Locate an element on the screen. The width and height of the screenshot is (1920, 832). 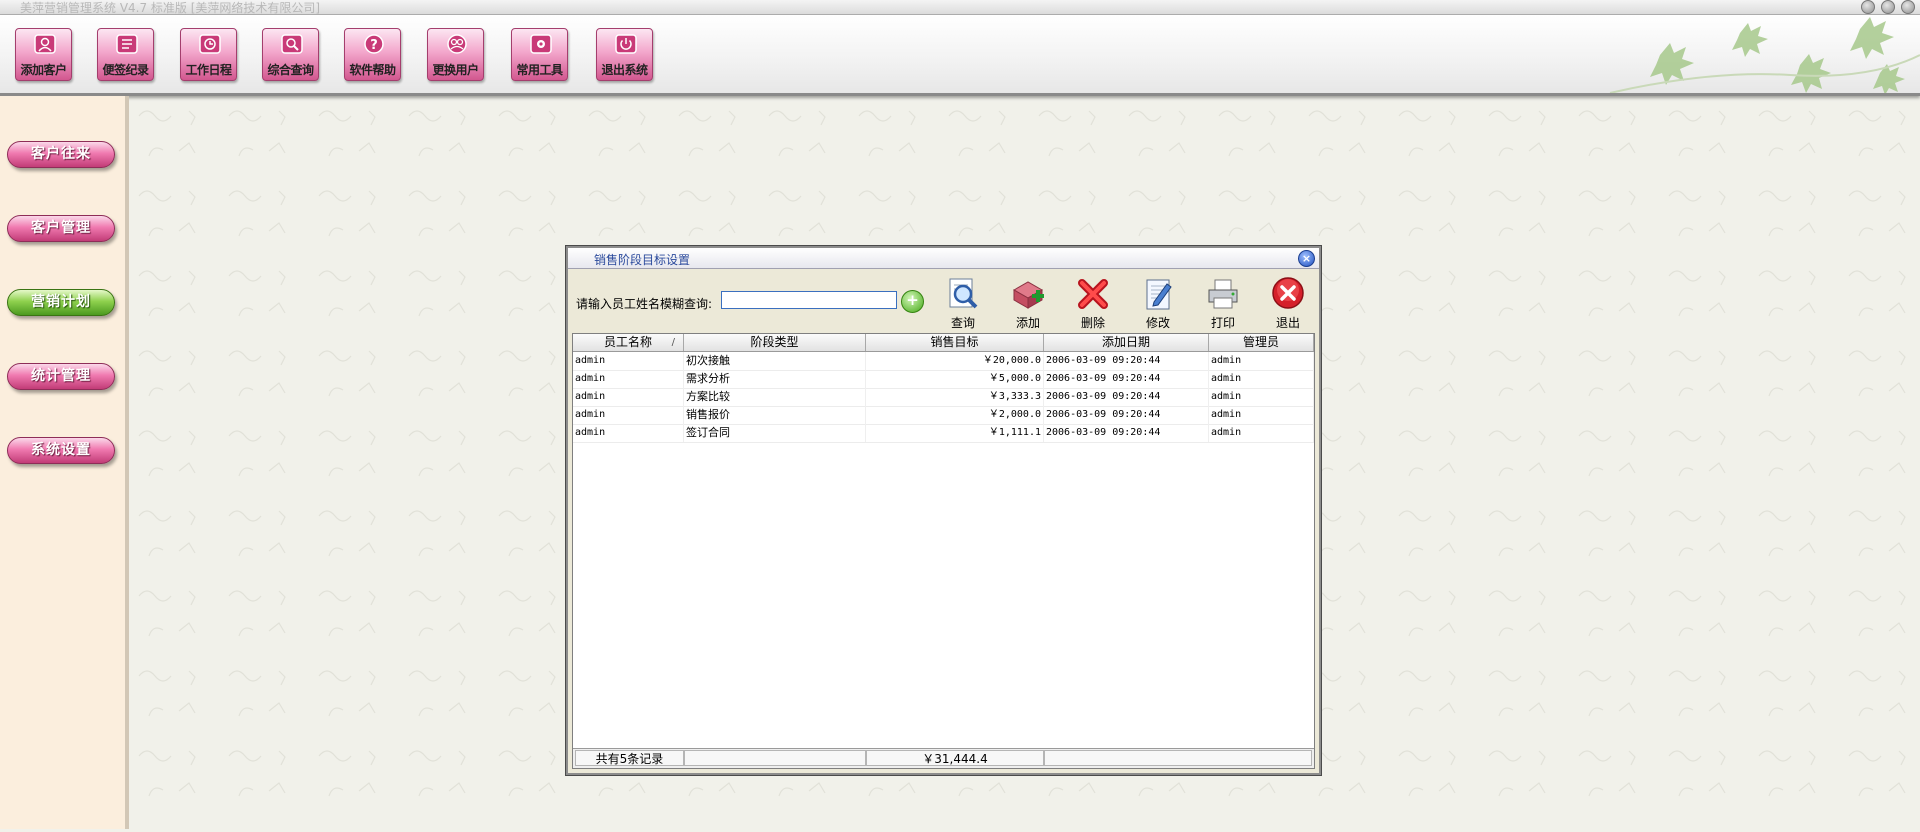
column-header-label: 销售目标 is located at coordinates (954, 342).